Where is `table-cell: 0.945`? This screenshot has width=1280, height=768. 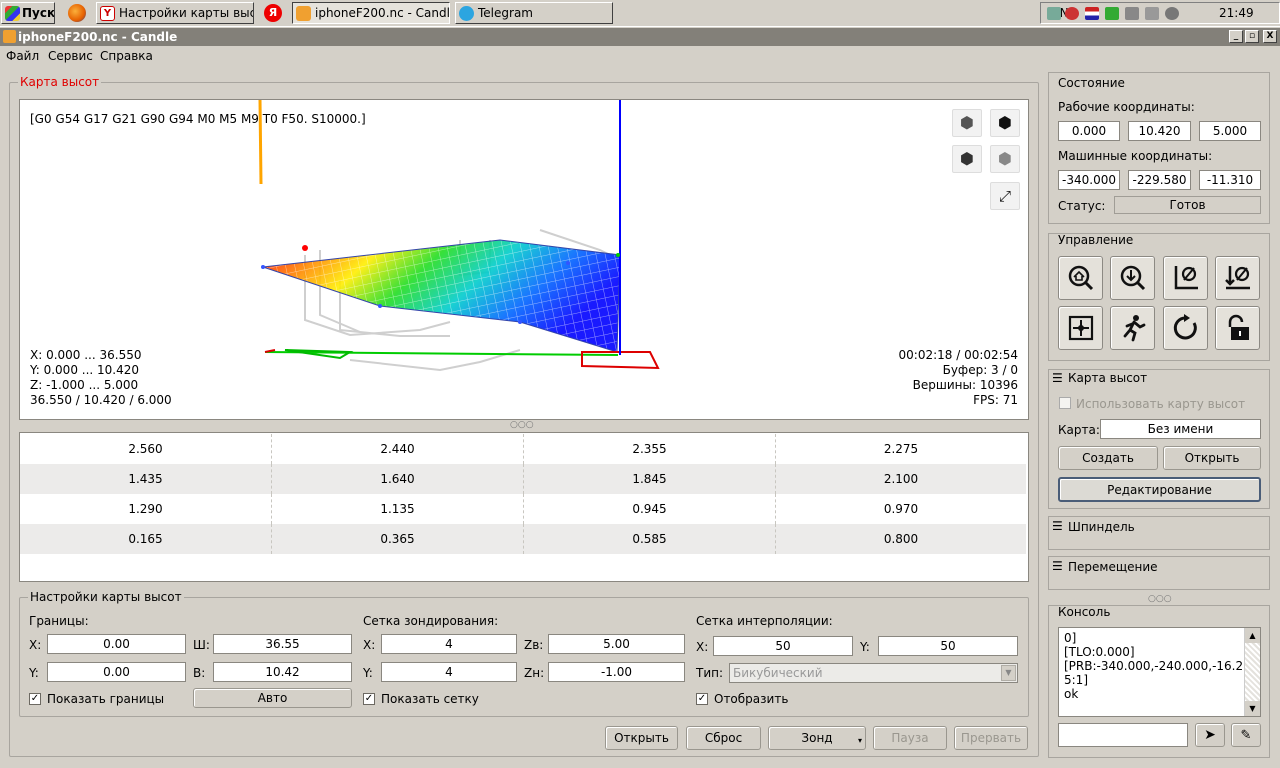
table-cell: 0.945 is located at coordinates (650, 509).